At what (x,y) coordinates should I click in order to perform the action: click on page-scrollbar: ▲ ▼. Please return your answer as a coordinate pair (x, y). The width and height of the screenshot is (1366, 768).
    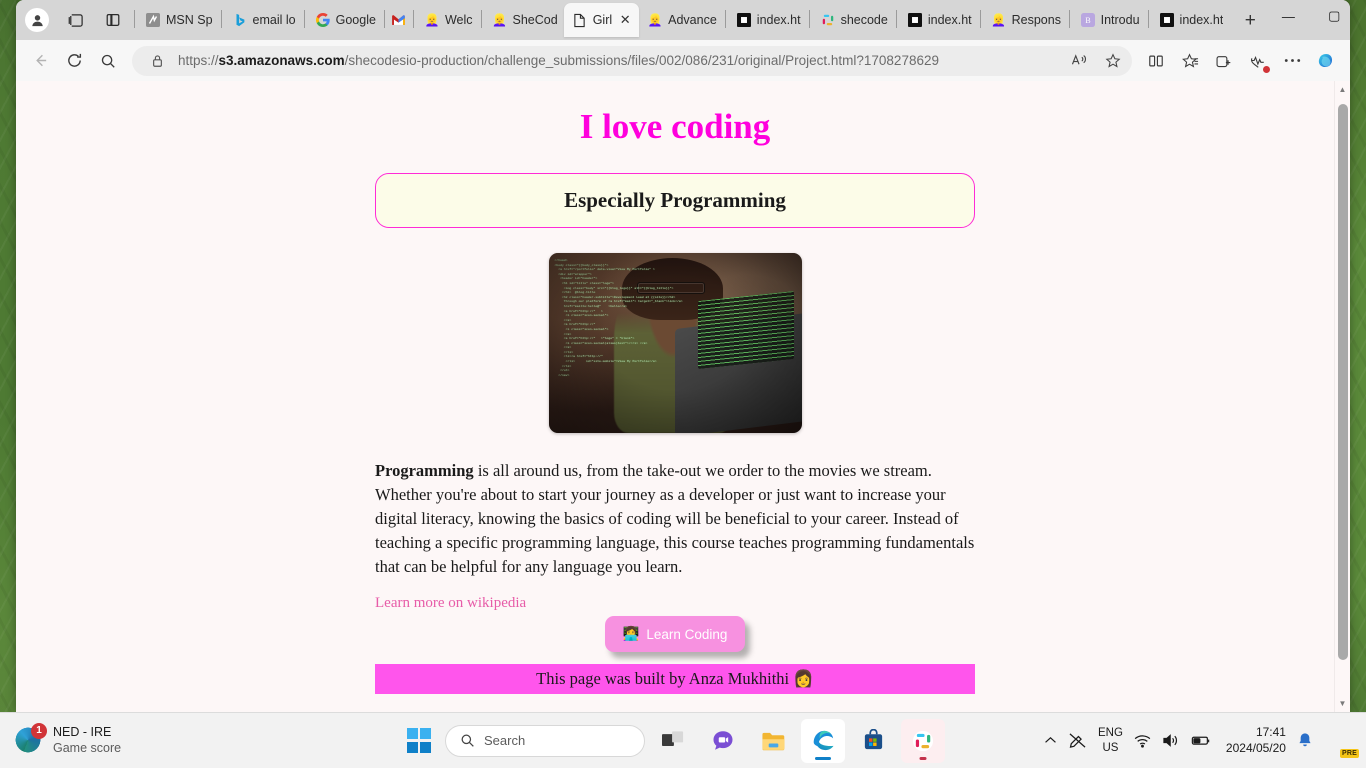
    Looking at the image, I should click on (1342, 396).